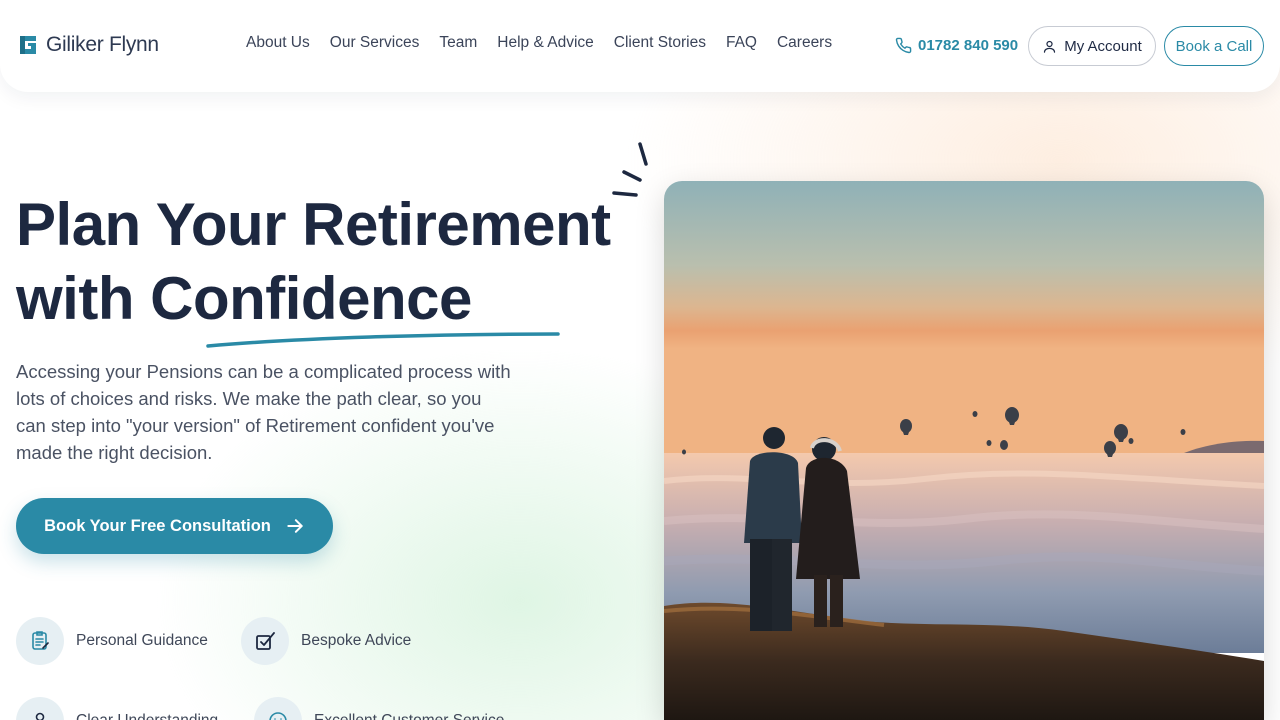  I want to click on feature-personal-guidance: Personal Guidance, so click(112, 641).